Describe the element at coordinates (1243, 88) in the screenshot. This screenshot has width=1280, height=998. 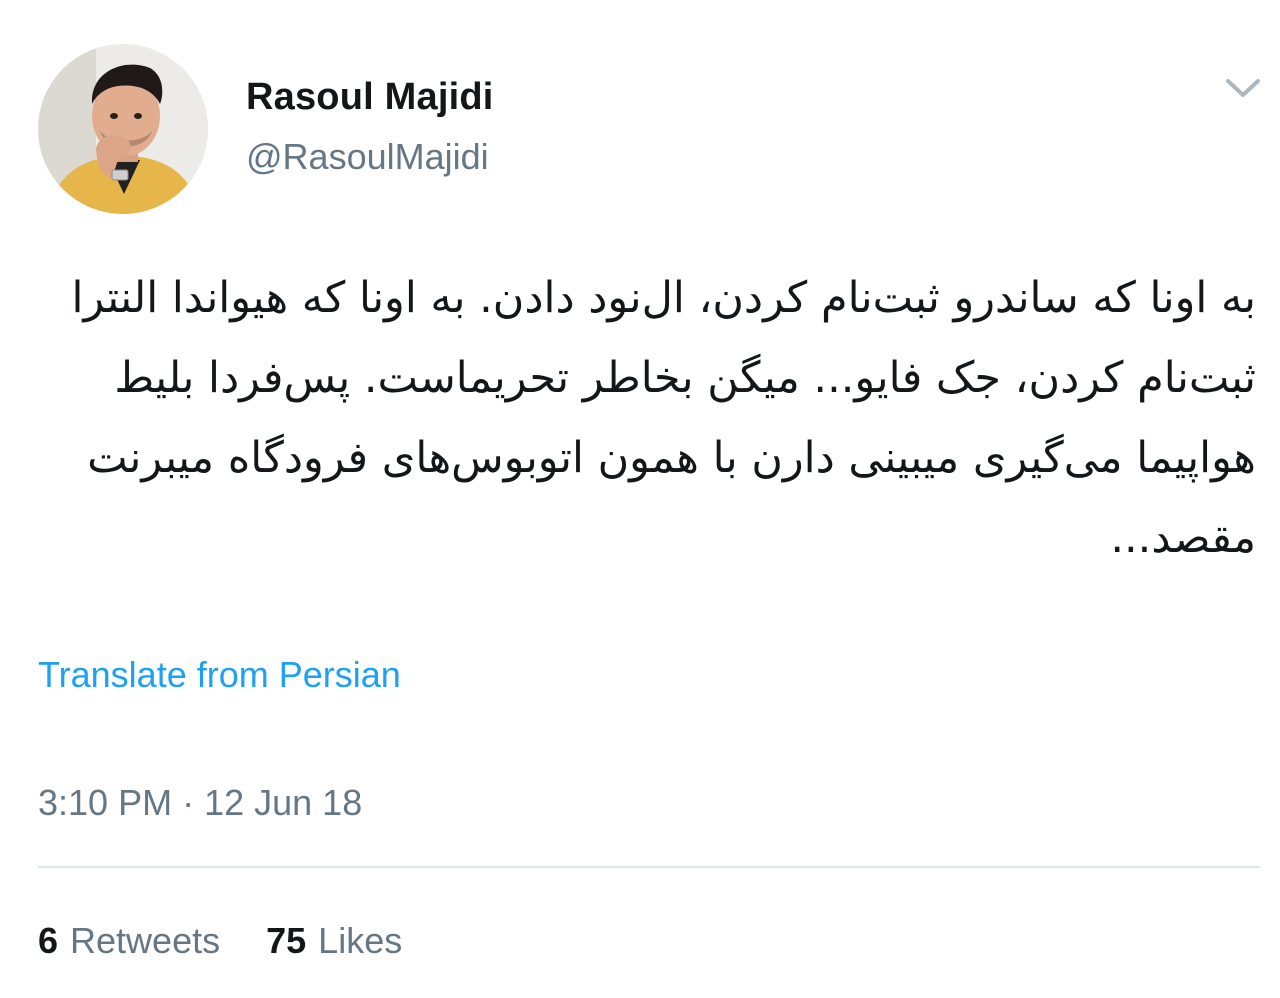
I see `chevron-down-icon` at that location.